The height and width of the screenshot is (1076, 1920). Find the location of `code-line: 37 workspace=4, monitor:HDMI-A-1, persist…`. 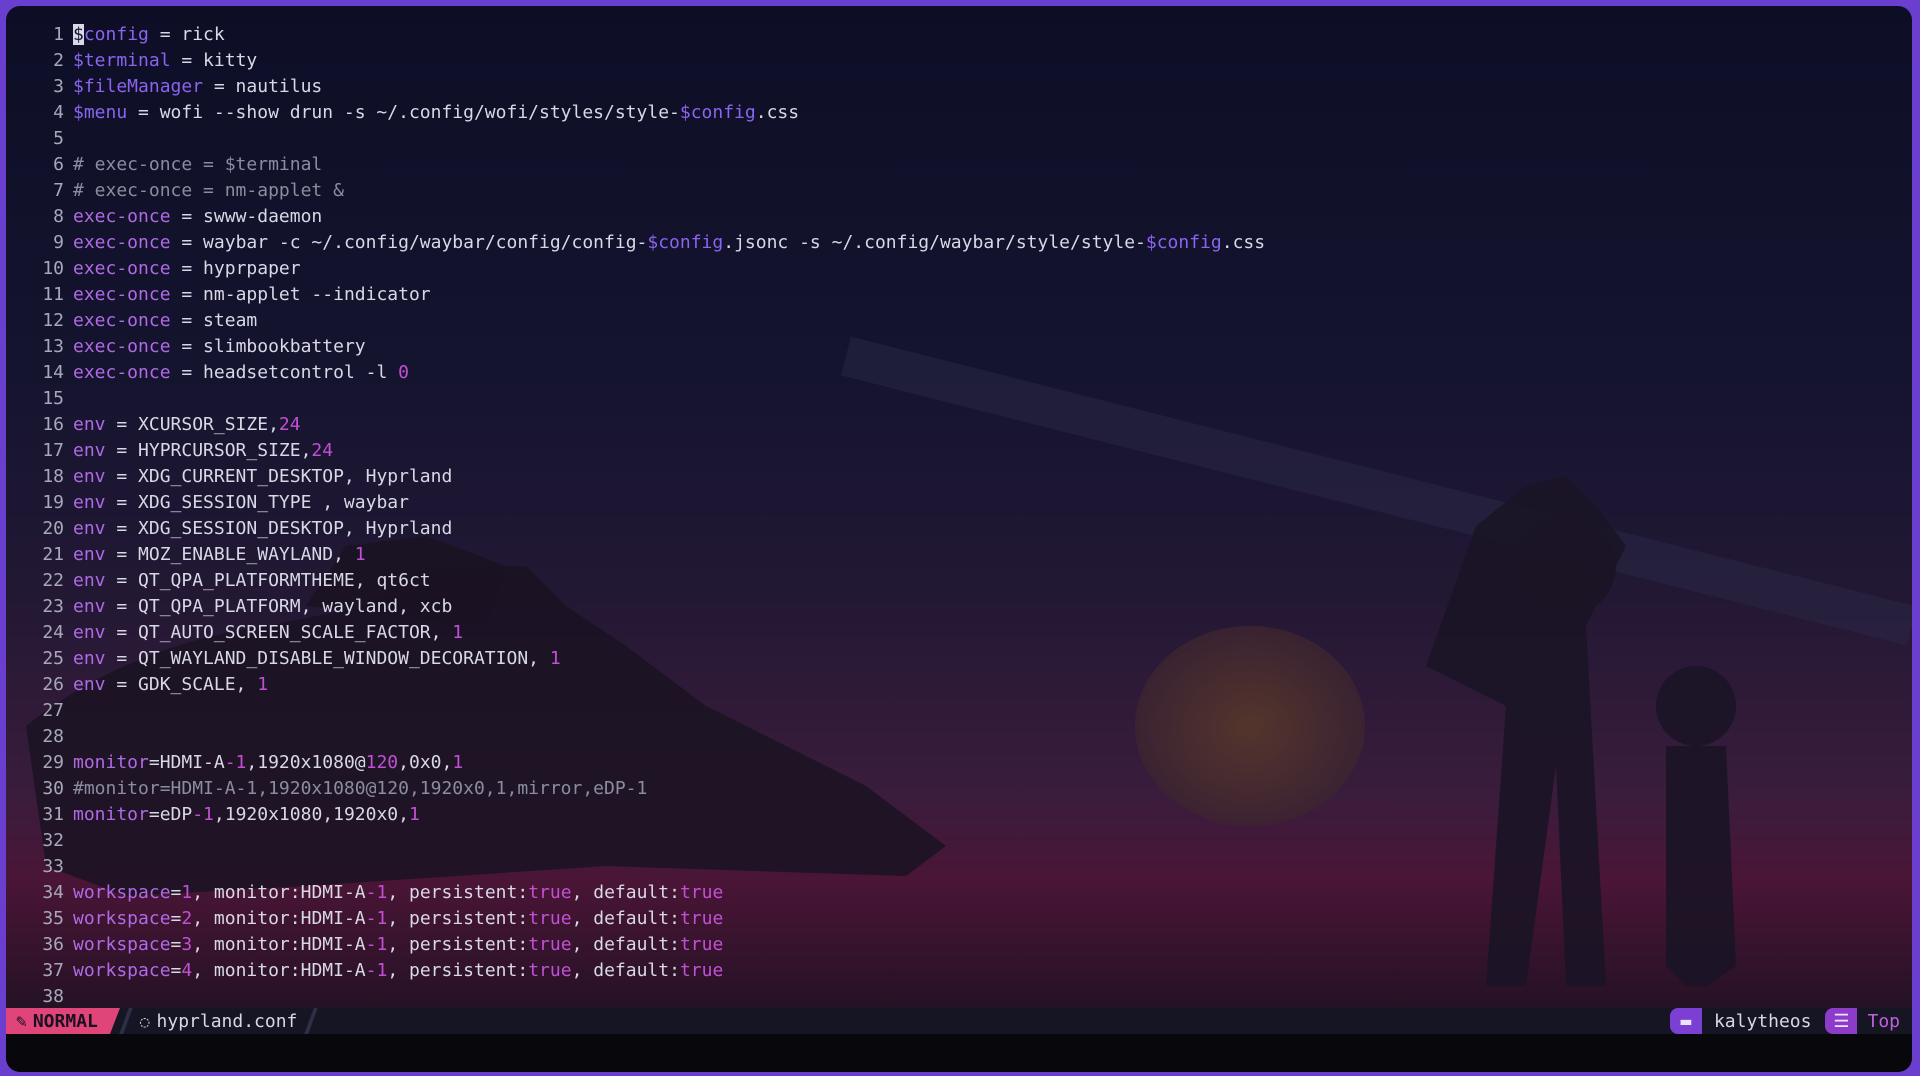

code-line: 37 workspace=4, monitor:HDMI-A-1, persist… is located at coordinates (959, 971).